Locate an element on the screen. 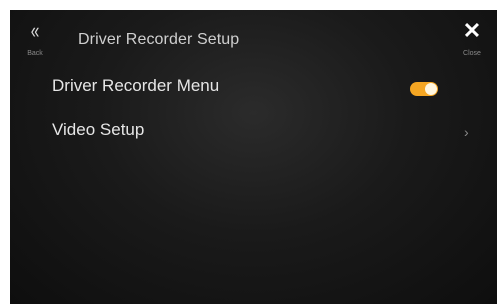 The image size is (503, 308). menu-item-driver-recorder-menu: Driver Recorder Menu is located at coordinates (253, 87).